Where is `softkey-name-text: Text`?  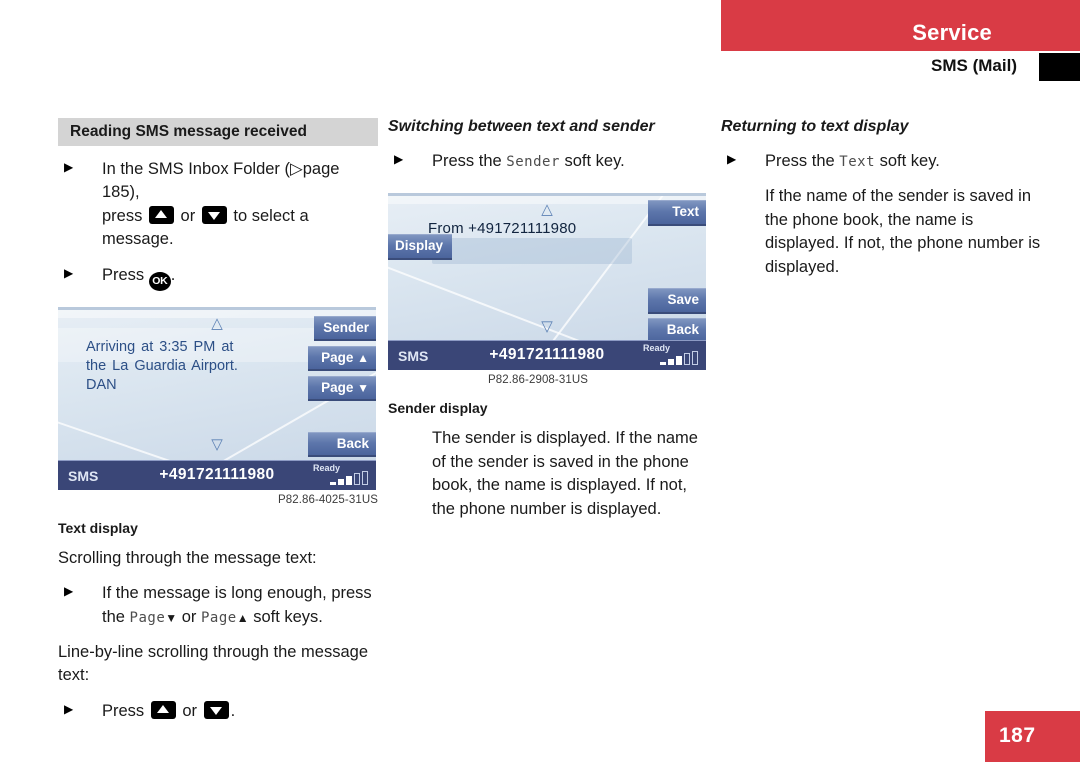 softkey-name-text: Text is located at coordinates (857, 162).